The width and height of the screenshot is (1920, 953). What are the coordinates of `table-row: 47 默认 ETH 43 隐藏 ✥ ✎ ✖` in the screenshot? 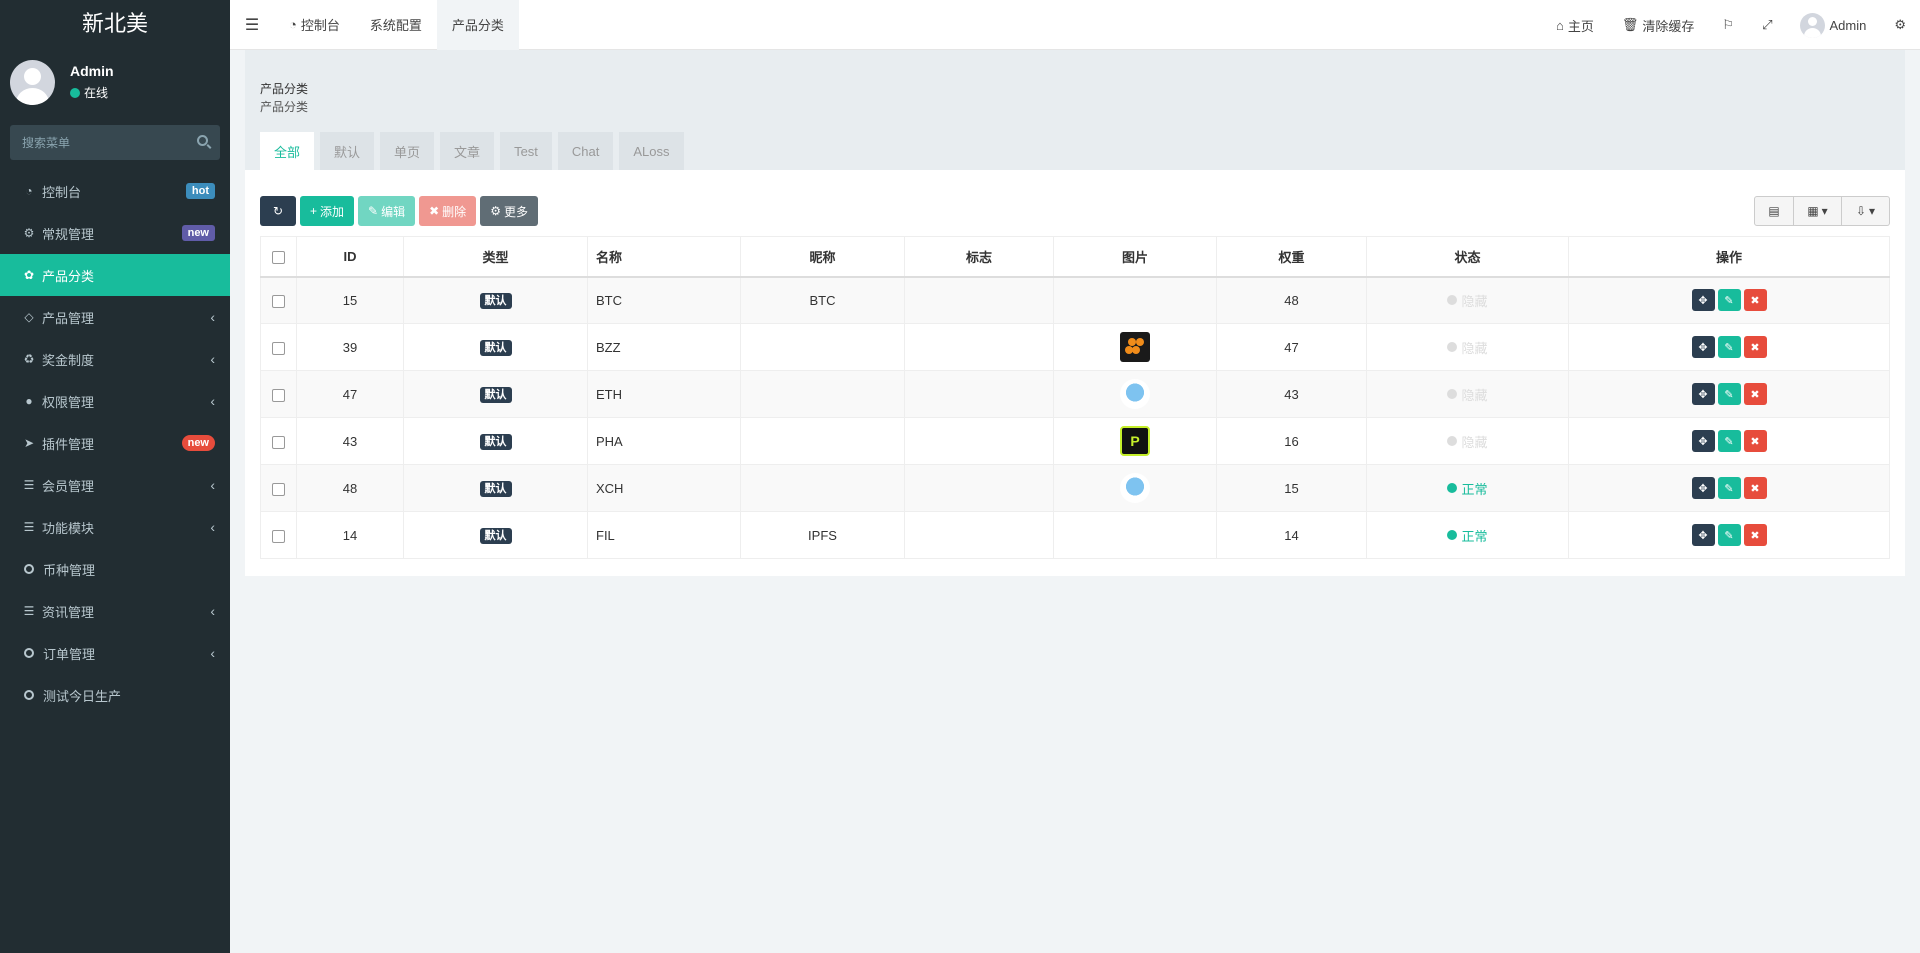 It's located at (1075, 394).